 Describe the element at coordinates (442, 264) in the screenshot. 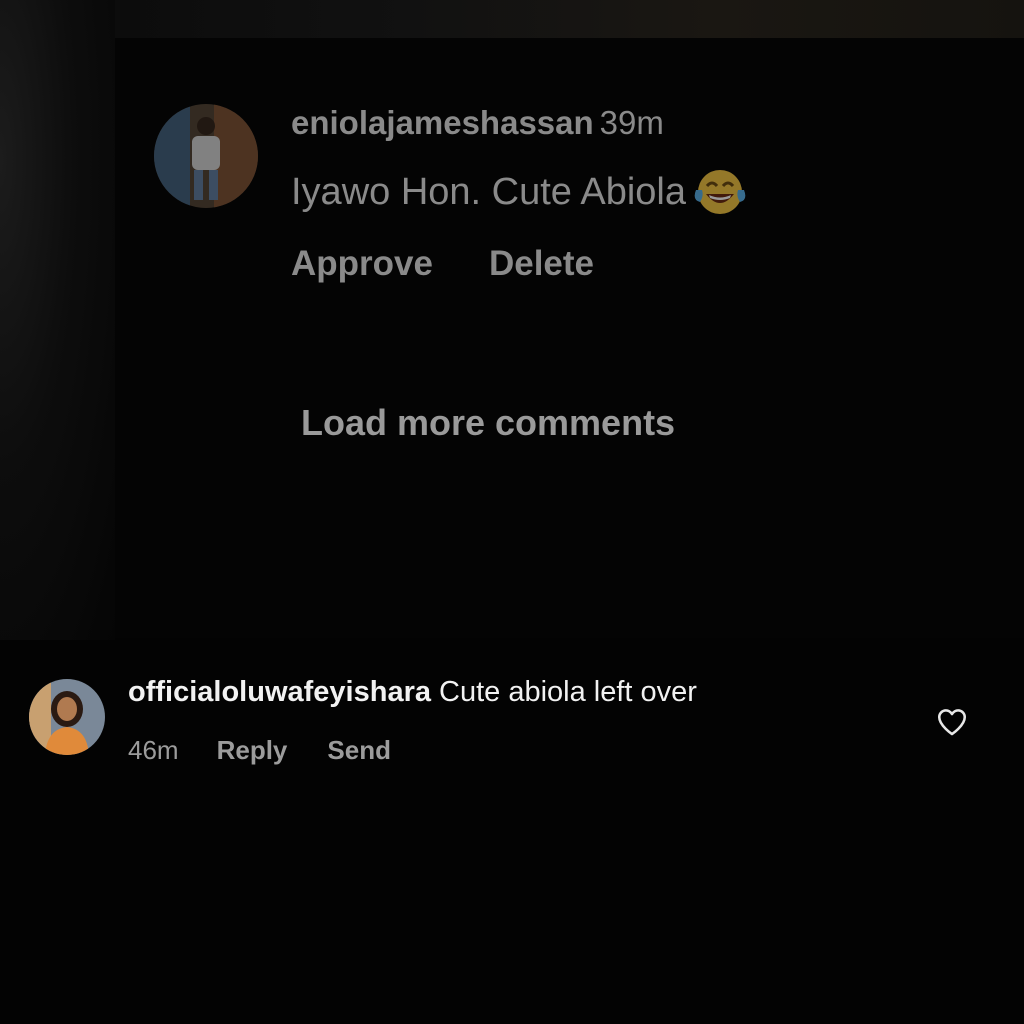

I see `pending-comment-actions: Approve Delete` at that location.